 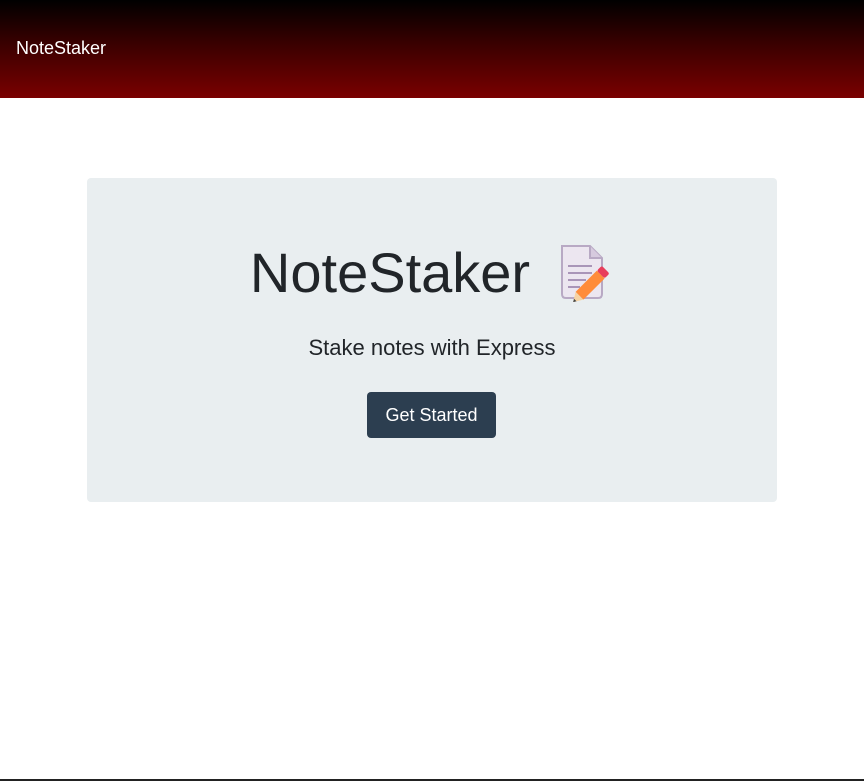 What do you see at coordinates (431, 415) in the screenshot?
I see `get-started-button: Get Started` at bounding box center [431, 415].